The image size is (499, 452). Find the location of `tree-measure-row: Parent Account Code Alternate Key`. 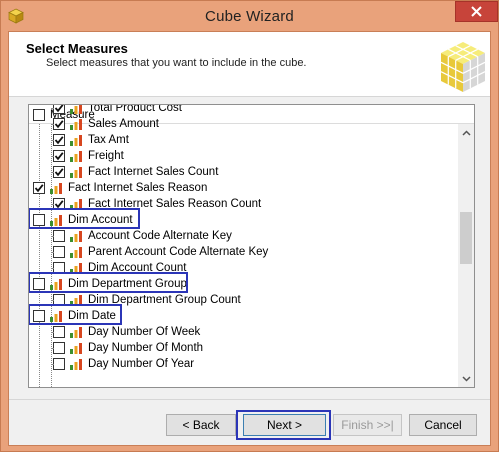

tree-measure-row: Parent Account Code Alternate Key is located at coordinates (160, 252).